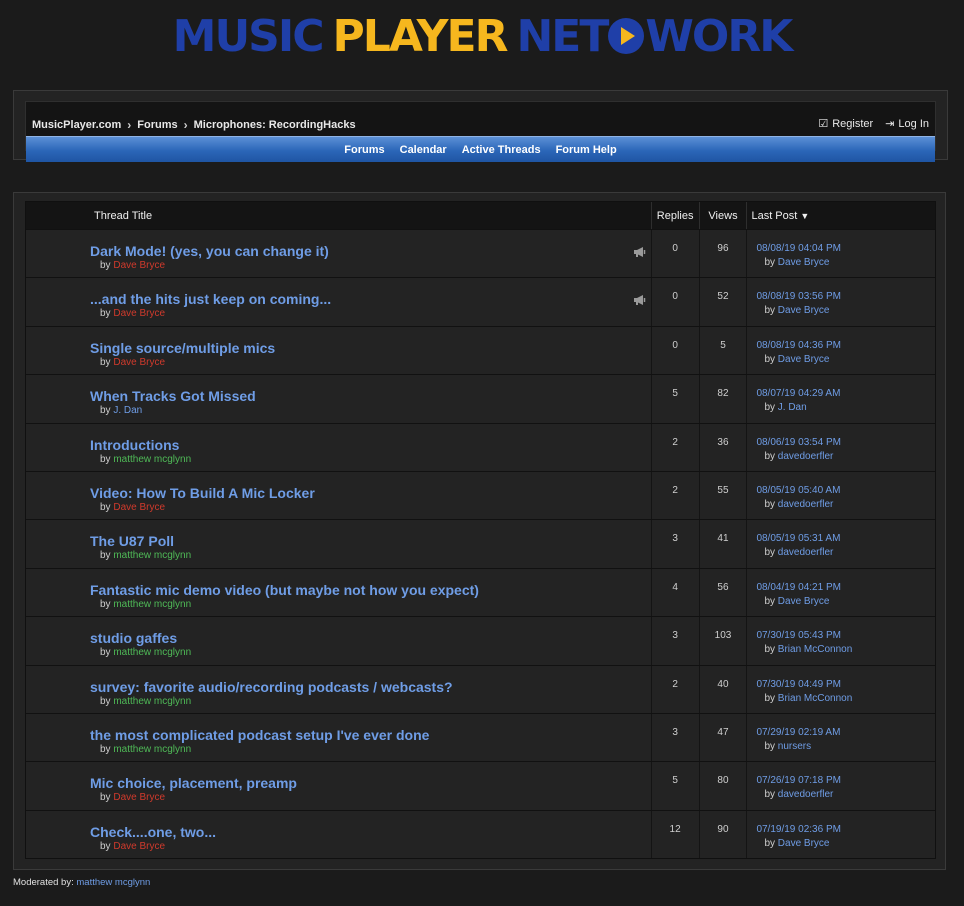 This screenshot has width=964, height=906. Describe the element at coordinates (798, 442) in the screenshot. I see `last-post-date-link: 08/06/19 03:54 PM` at that location.